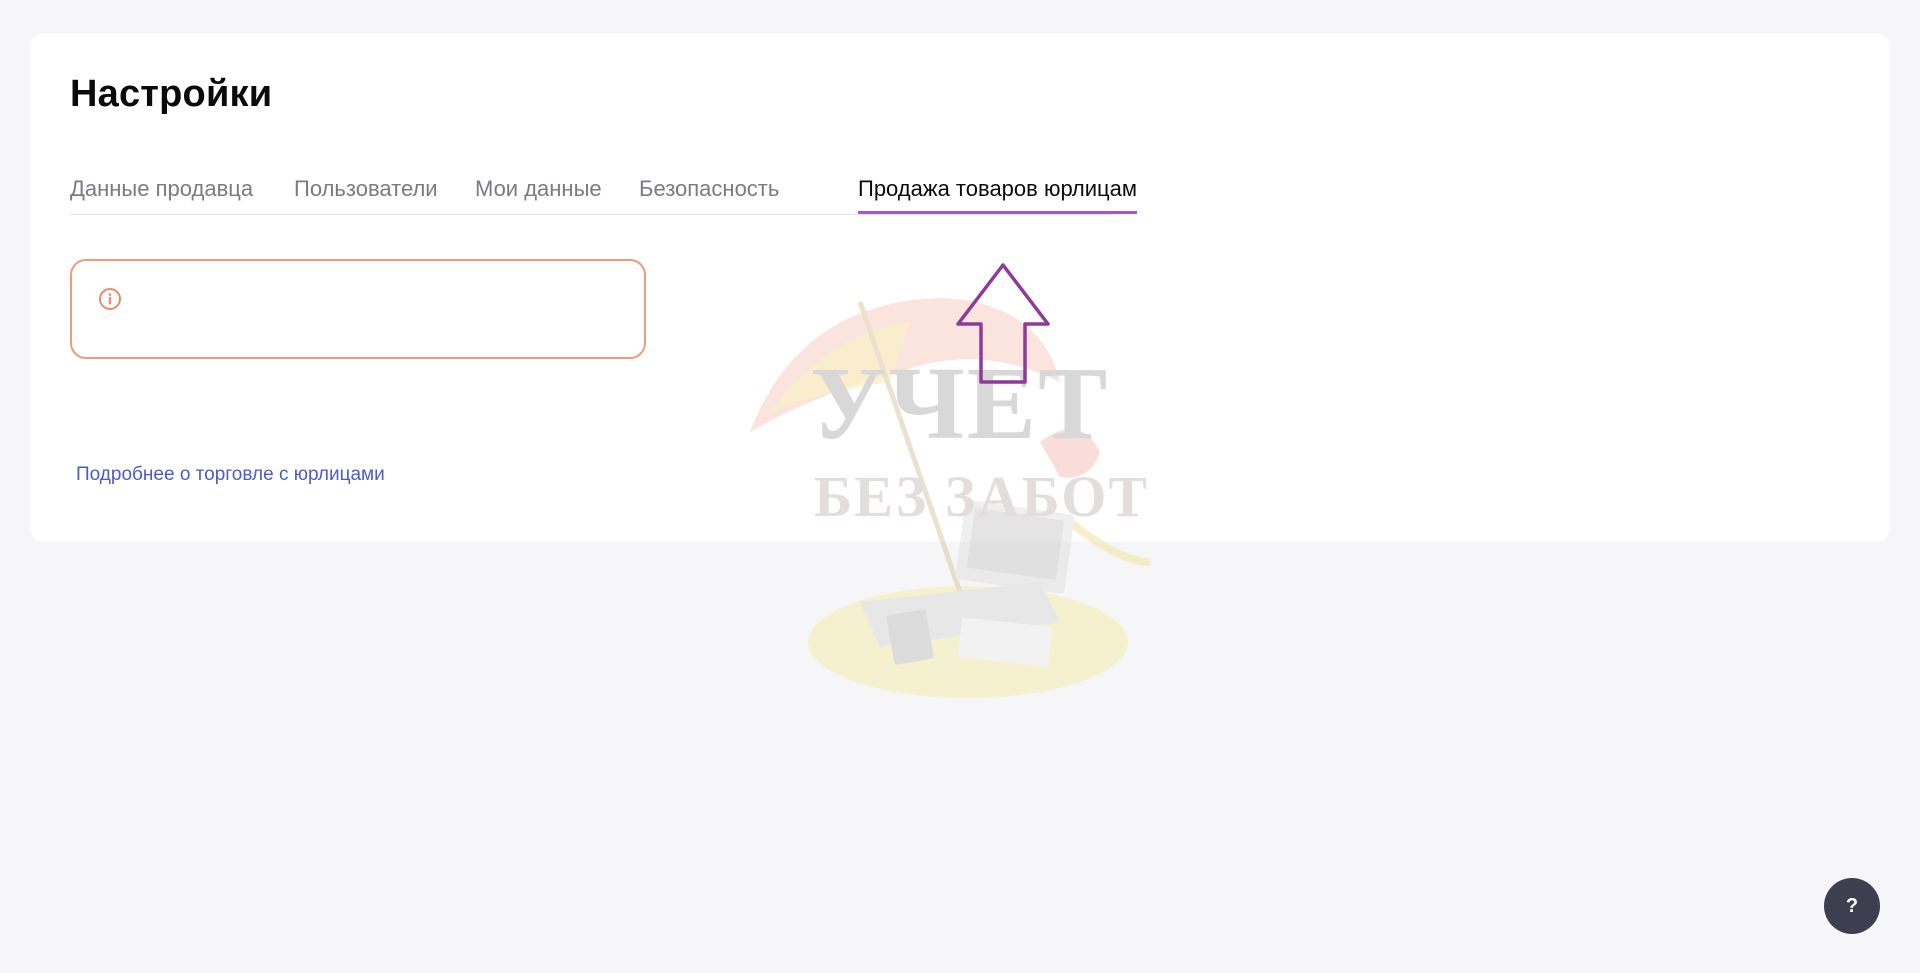  Describe the element at coordinates (358, 309) in the screenshot. I see `info-notice` at that location.